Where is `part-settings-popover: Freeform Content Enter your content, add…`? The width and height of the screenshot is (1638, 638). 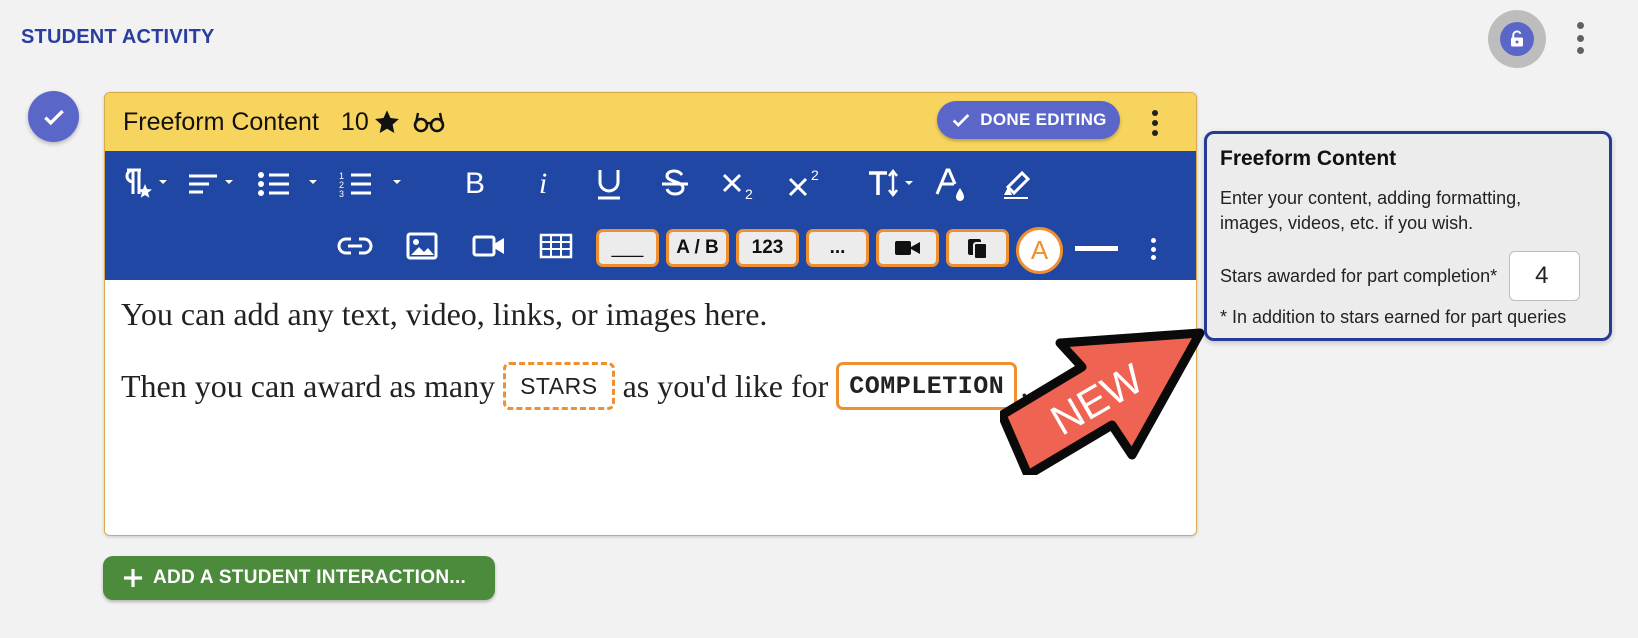 part-settings-popover: Freeform Content Enter your content, add… is located at coordinates (1408, 236).